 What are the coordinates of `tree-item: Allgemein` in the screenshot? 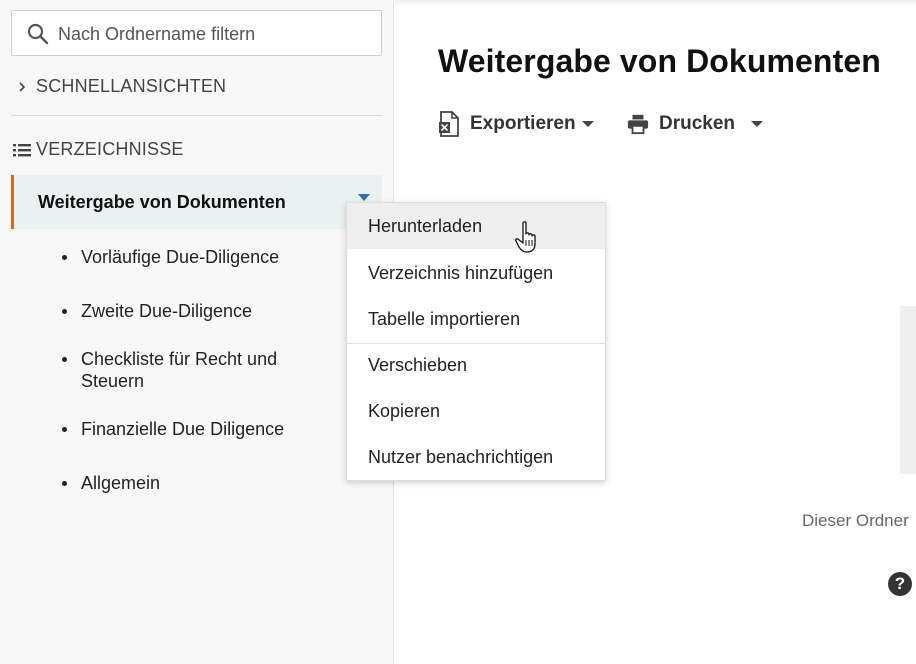 It's located at (110, 483).